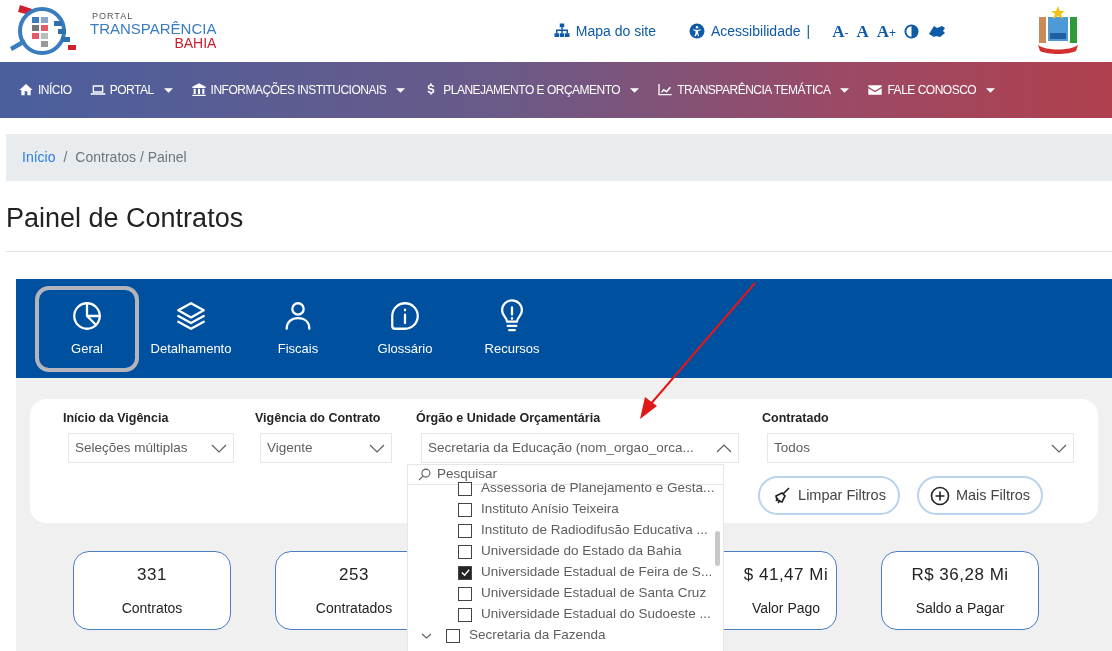 Image resolution: width=1112 pixels, height=651 pixels. I want to click on kpi-value: 331, so click(152, 575).